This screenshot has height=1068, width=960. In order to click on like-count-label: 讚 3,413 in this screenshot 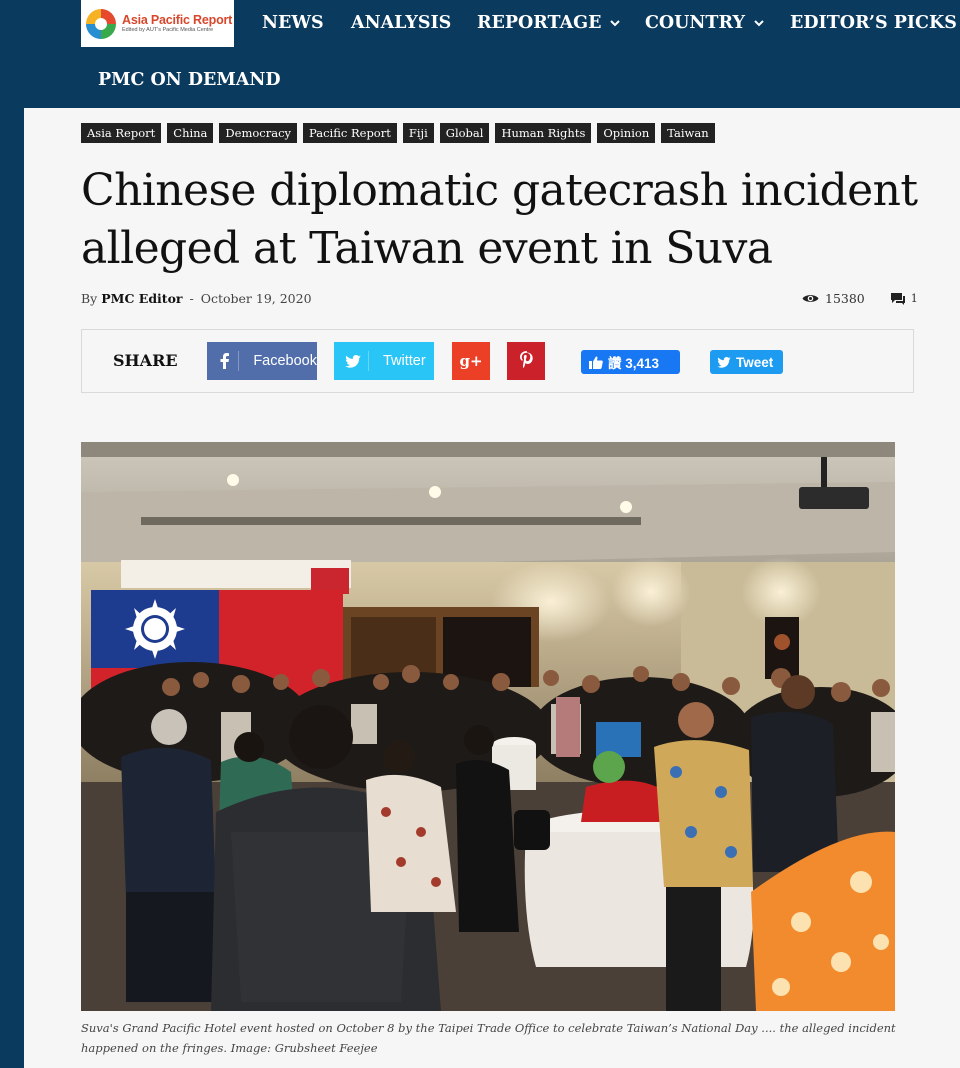, I will do `click(634, 363)`.